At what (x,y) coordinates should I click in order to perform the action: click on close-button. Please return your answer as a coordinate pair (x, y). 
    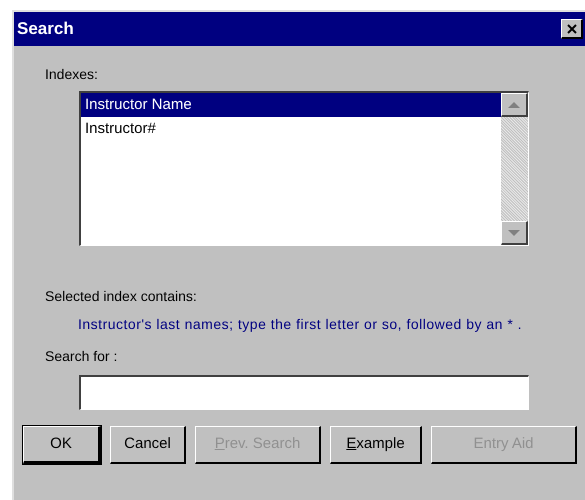
    Looking at the image, I should click on (572, 29).